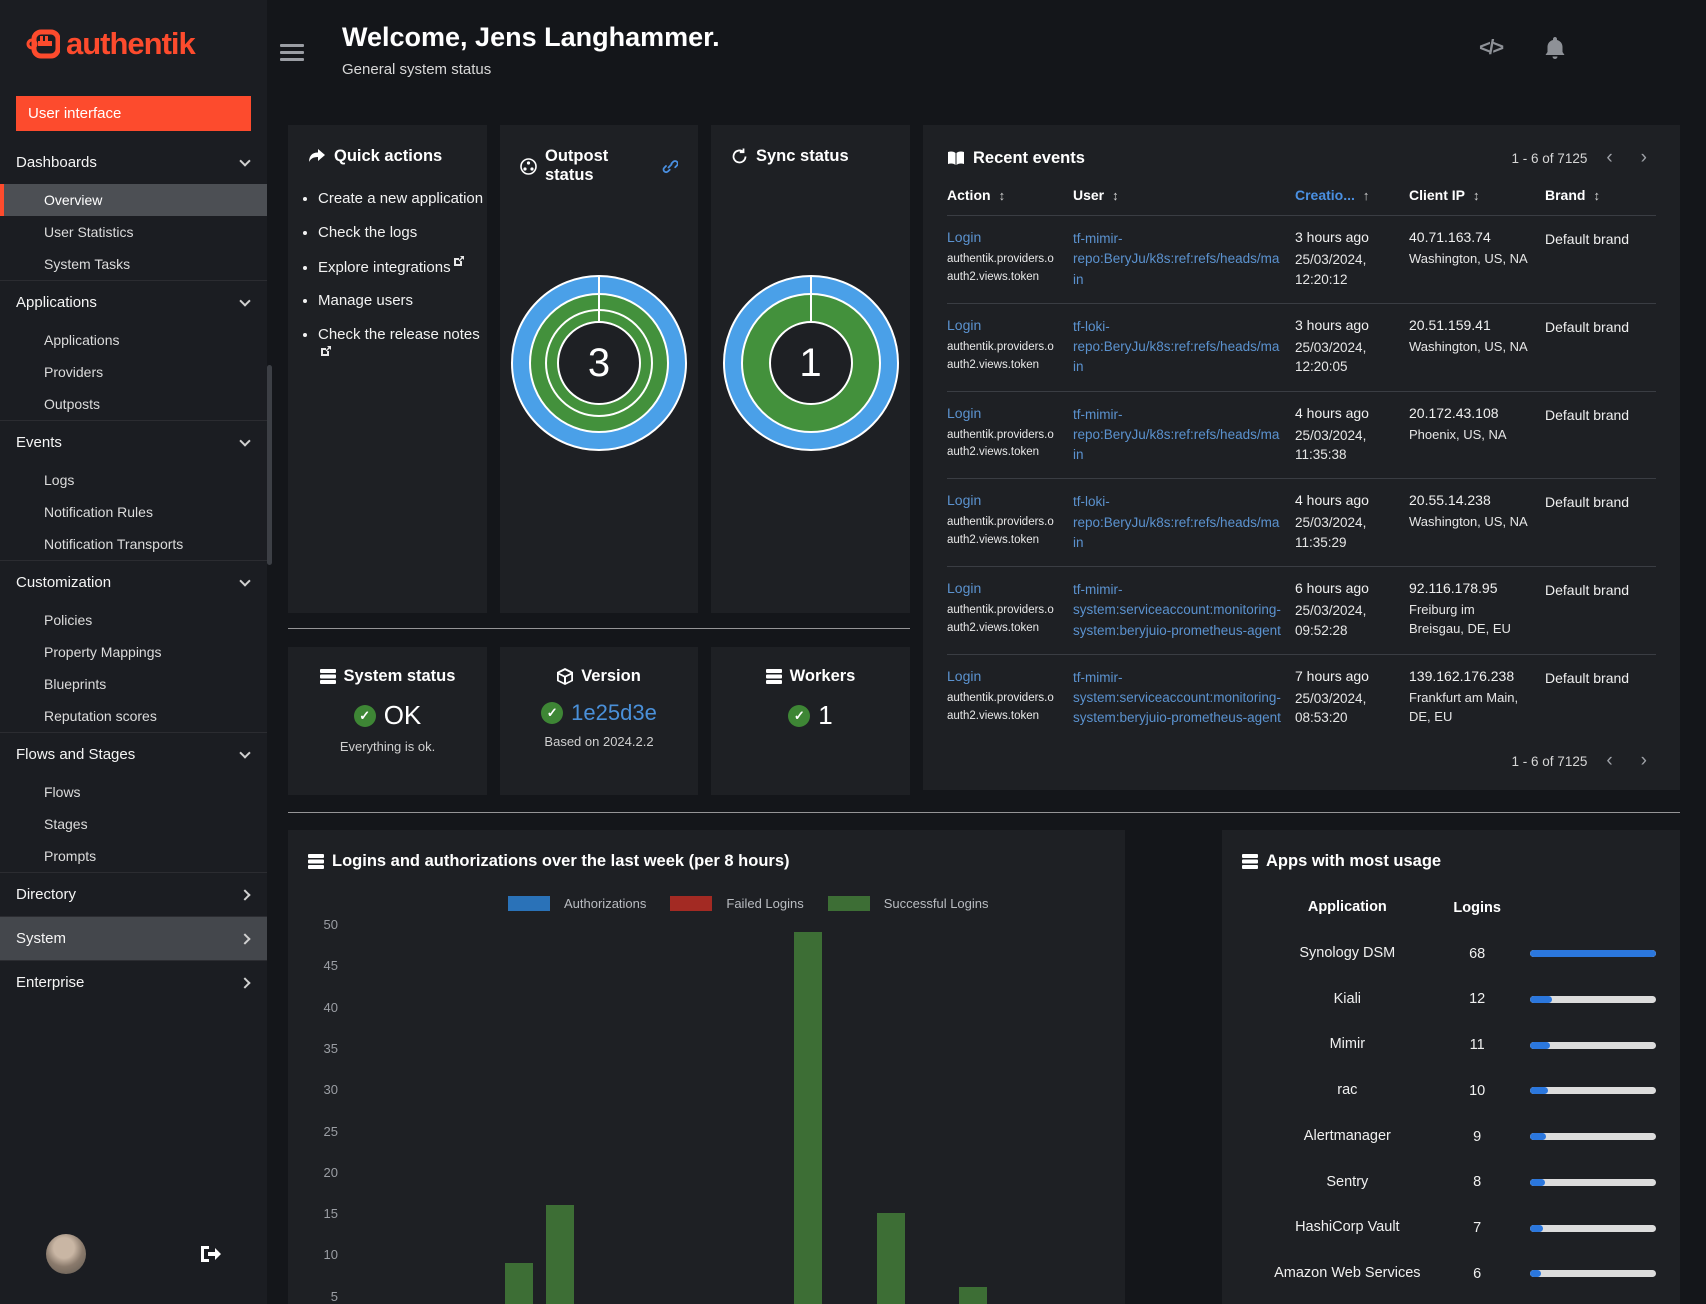 The image size is (1706, 1304). What do you see at coordinates (292, 52) in the screenshot?
I see `hamburger-menu-icon` at bounding box center [292, 52].